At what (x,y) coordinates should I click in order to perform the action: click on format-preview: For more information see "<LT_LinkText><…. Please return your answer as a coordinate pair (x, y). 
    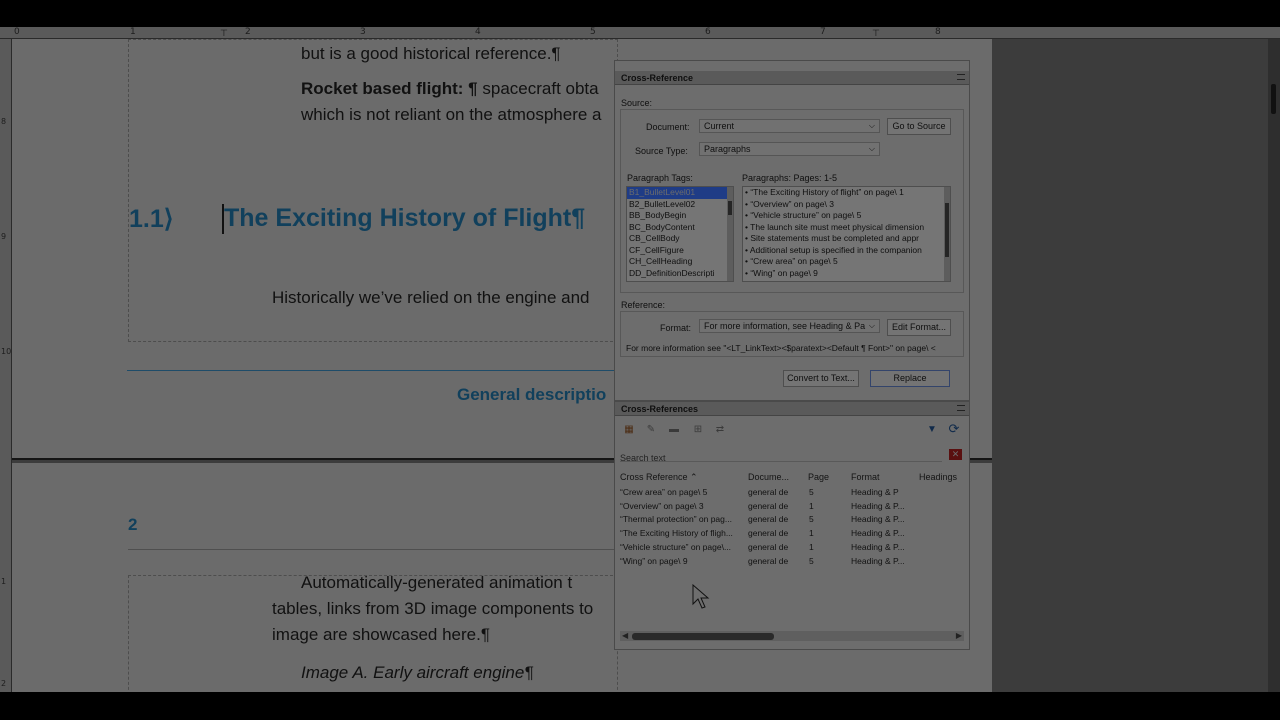
    Looking at the image, I should click on (781, 348).